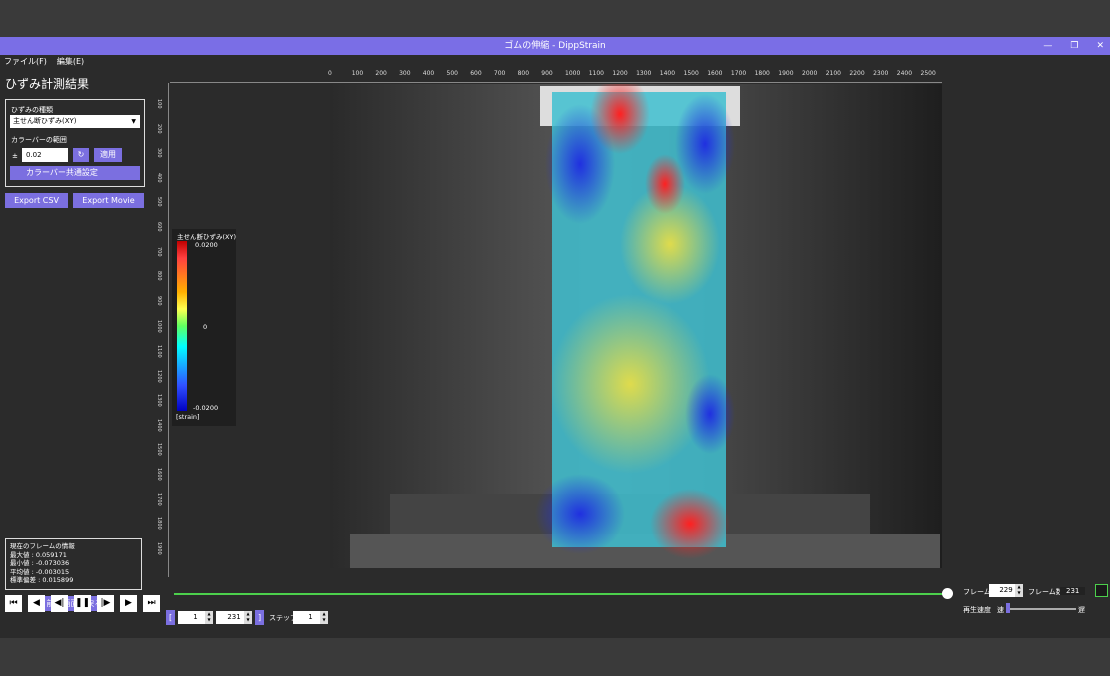 This screenshot has height=676, width=1110. What do you see at coordinates (36, 200) in the screenshot?
I see `export-csv-button: Export CSV` at bounding box center [36, 200].